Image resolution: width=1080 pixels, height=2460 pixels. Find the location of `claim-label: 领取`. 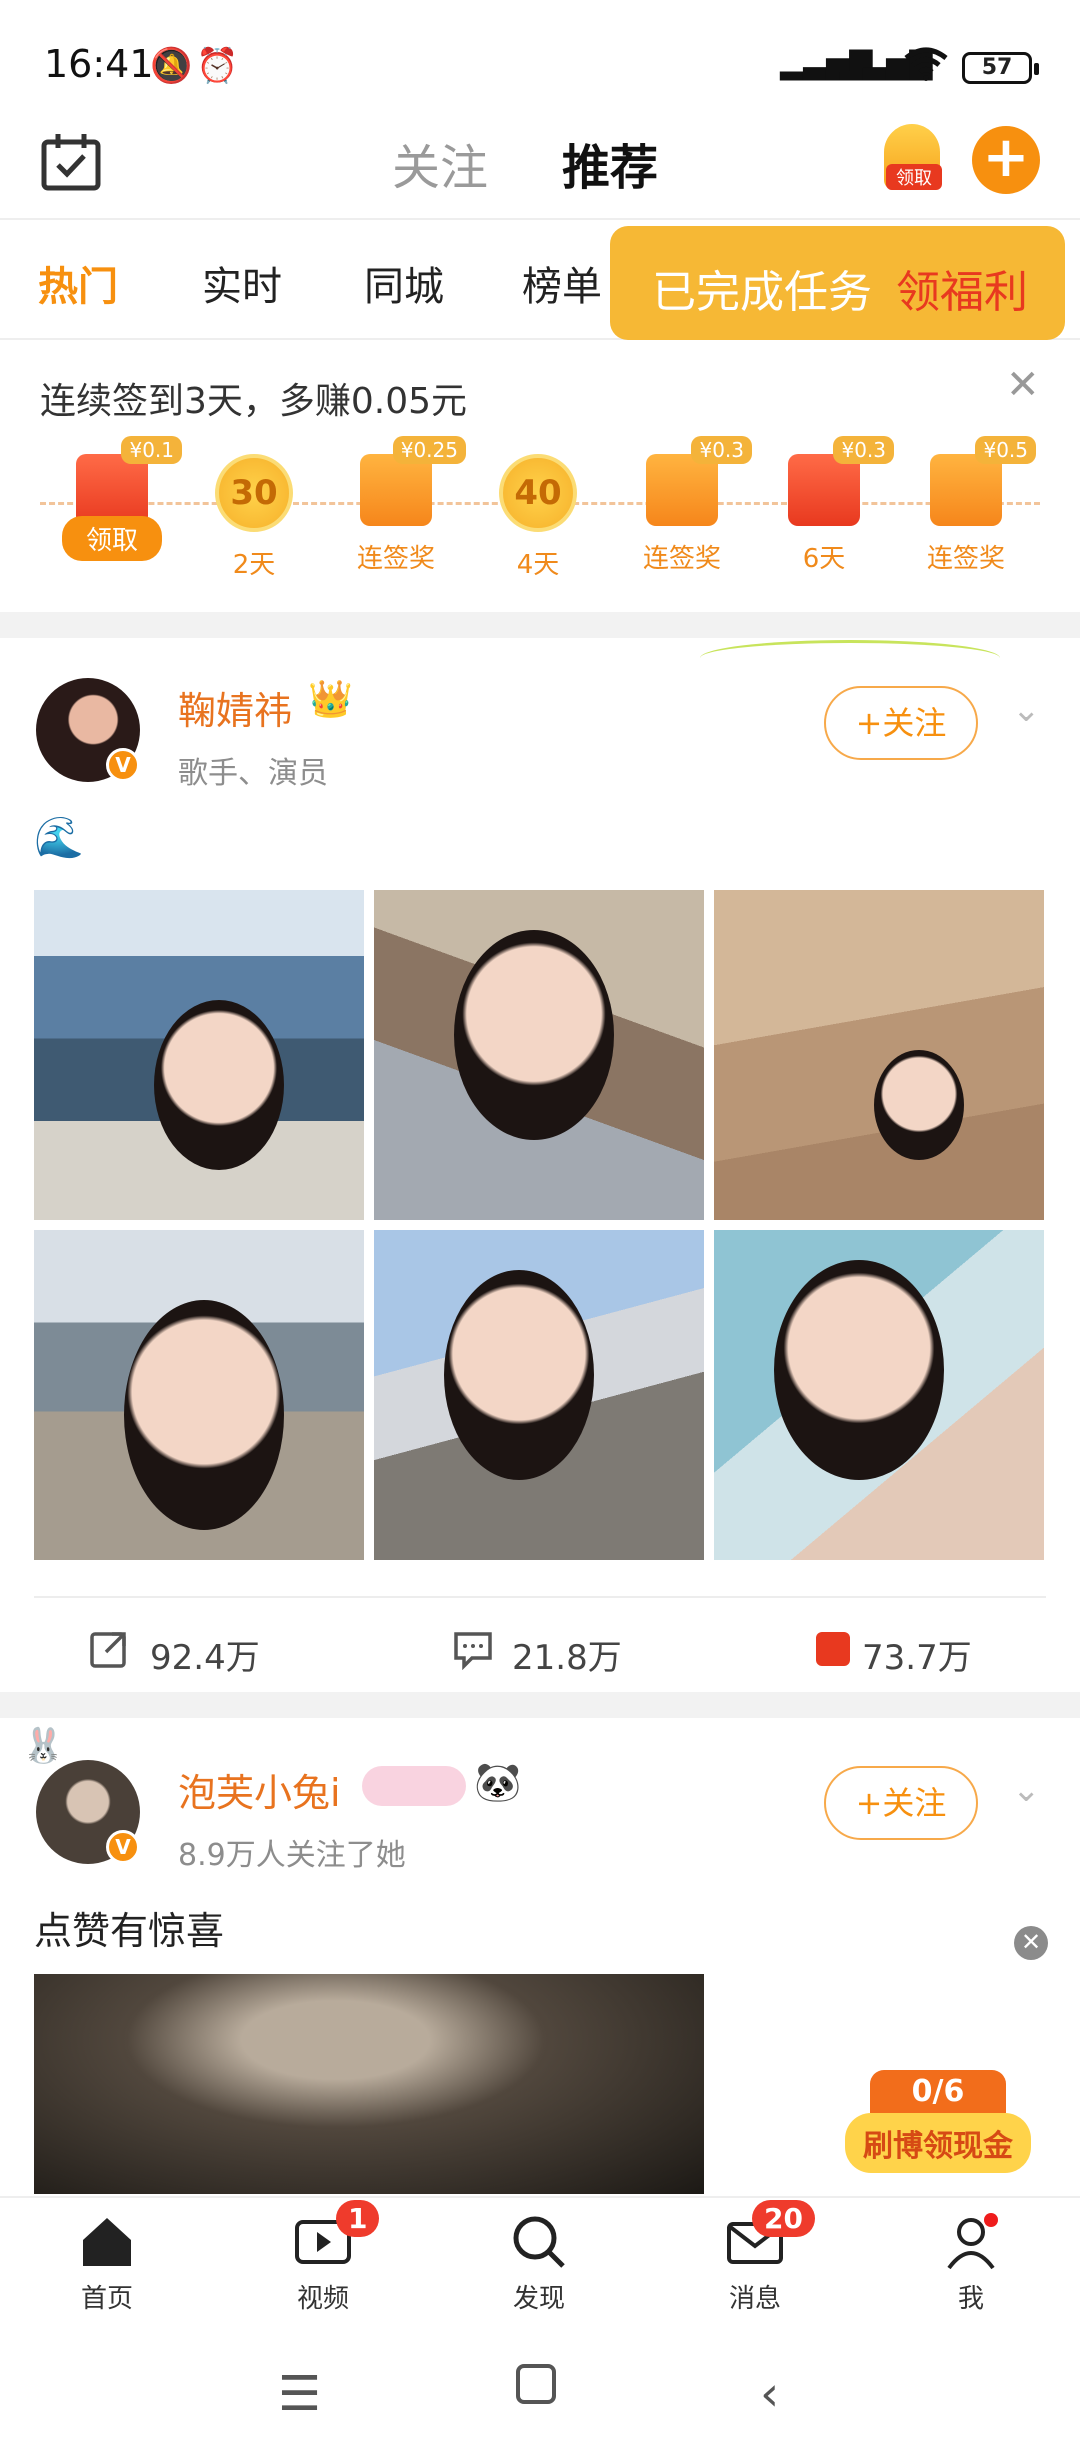

claim-label: 领取 is located at coordinates (914, 177).